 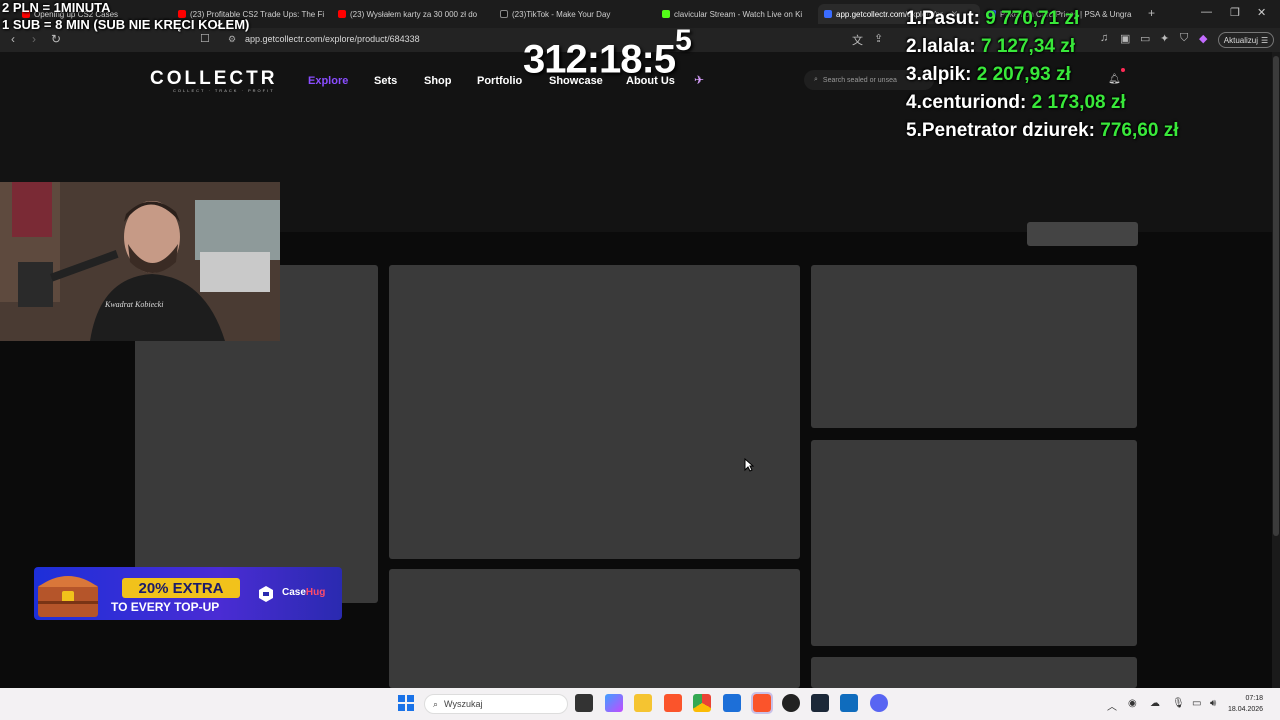 What do you see at coordinates (328, 81) in the screenshot?
I see `nav-explore: Explore` at bounding box center [328, 81].